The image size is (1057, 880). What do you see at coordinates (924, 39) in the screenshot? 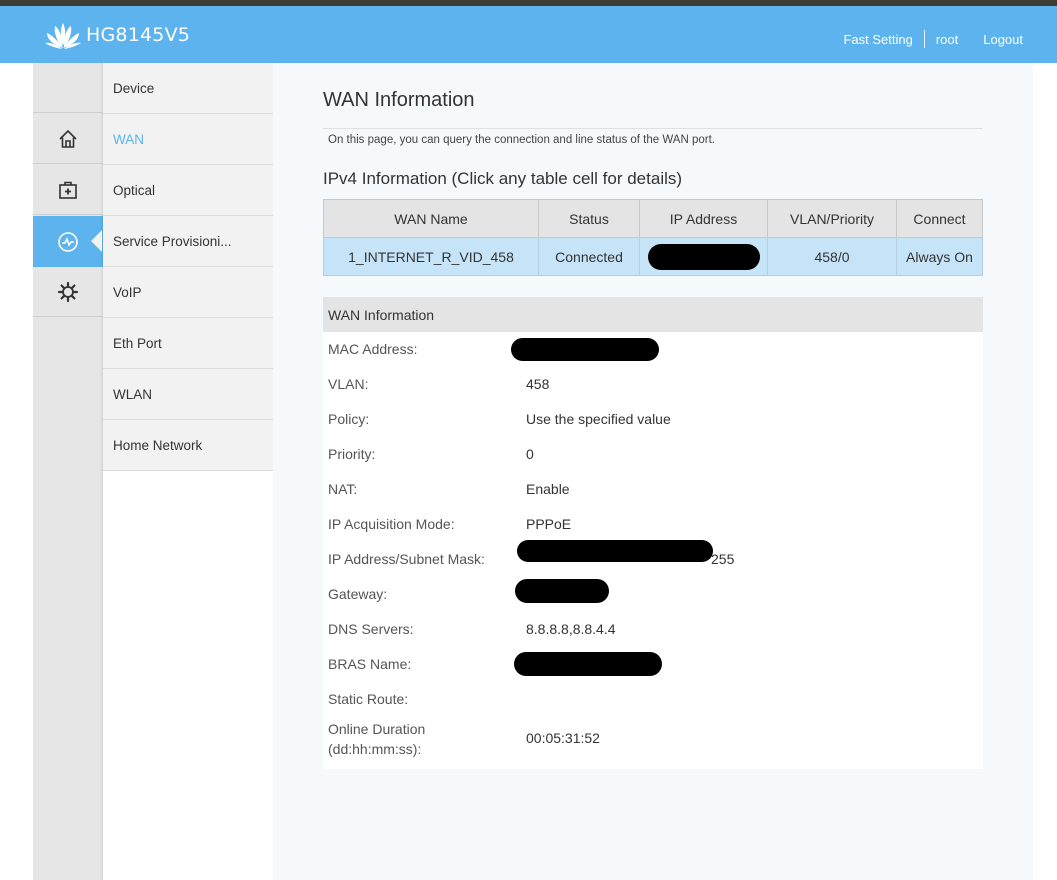
I see `header-divider` at bounding box center [924, 39].